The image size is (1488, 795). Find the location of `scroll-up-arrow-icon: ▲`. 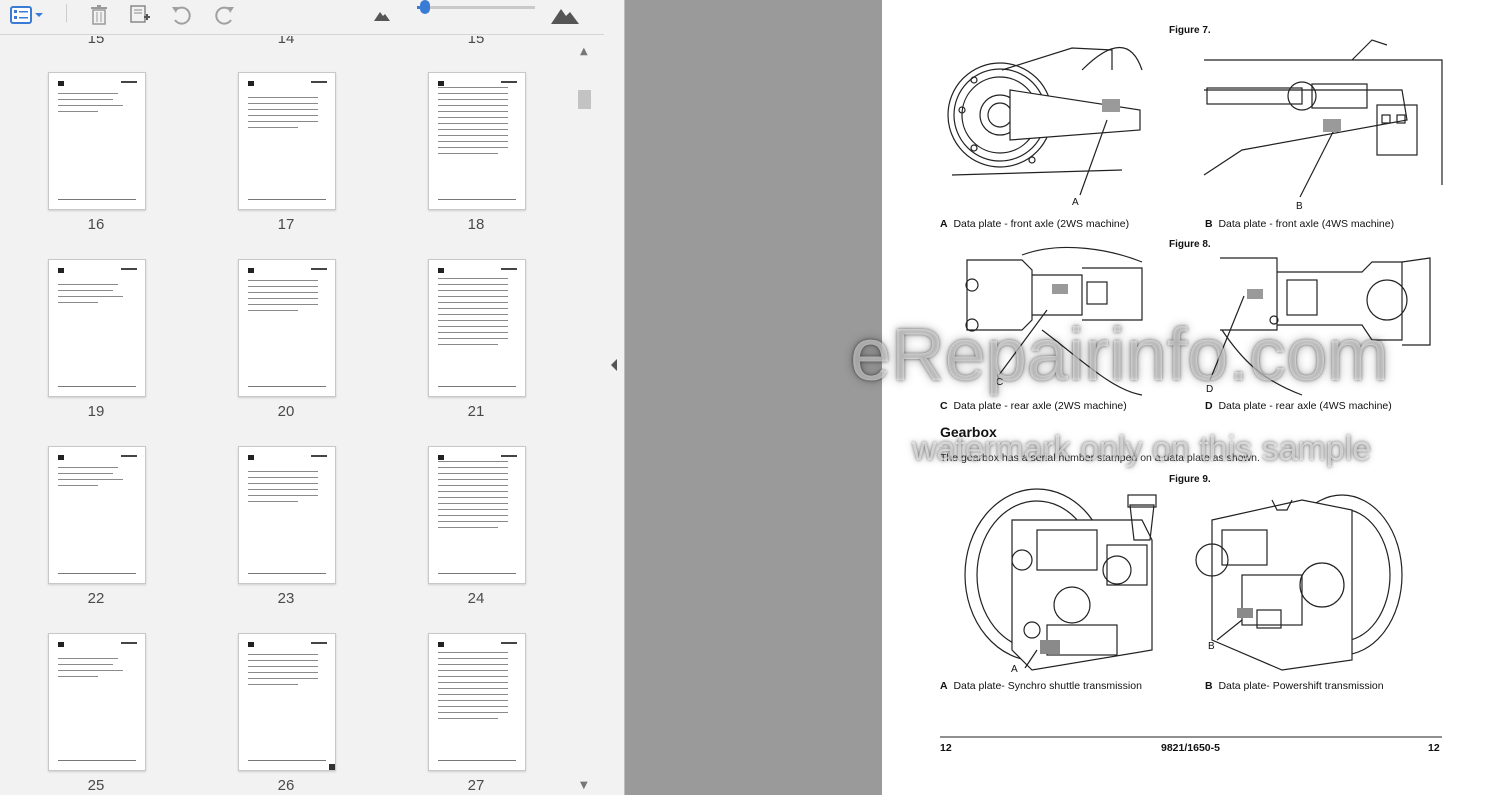

scroll-up-arrow-icon: ▲ is located at coordinates (584, 51).